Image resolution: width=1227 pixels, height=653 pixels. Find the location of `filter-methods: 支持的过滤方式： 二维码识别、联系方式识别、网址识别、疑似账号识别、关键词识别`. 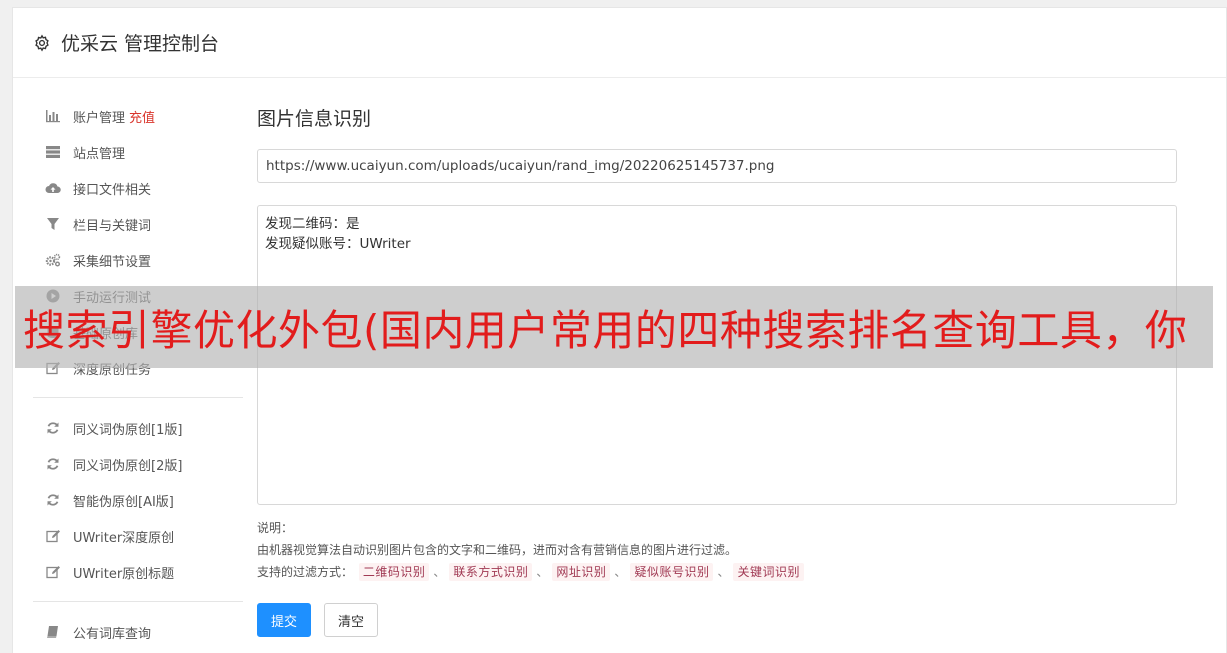

filter-methods: 支持的过滤方式： 二维码识别、联系方式识别、网址识别、疑似账号识别、关键词识别 is located at coordinates (718, 572).